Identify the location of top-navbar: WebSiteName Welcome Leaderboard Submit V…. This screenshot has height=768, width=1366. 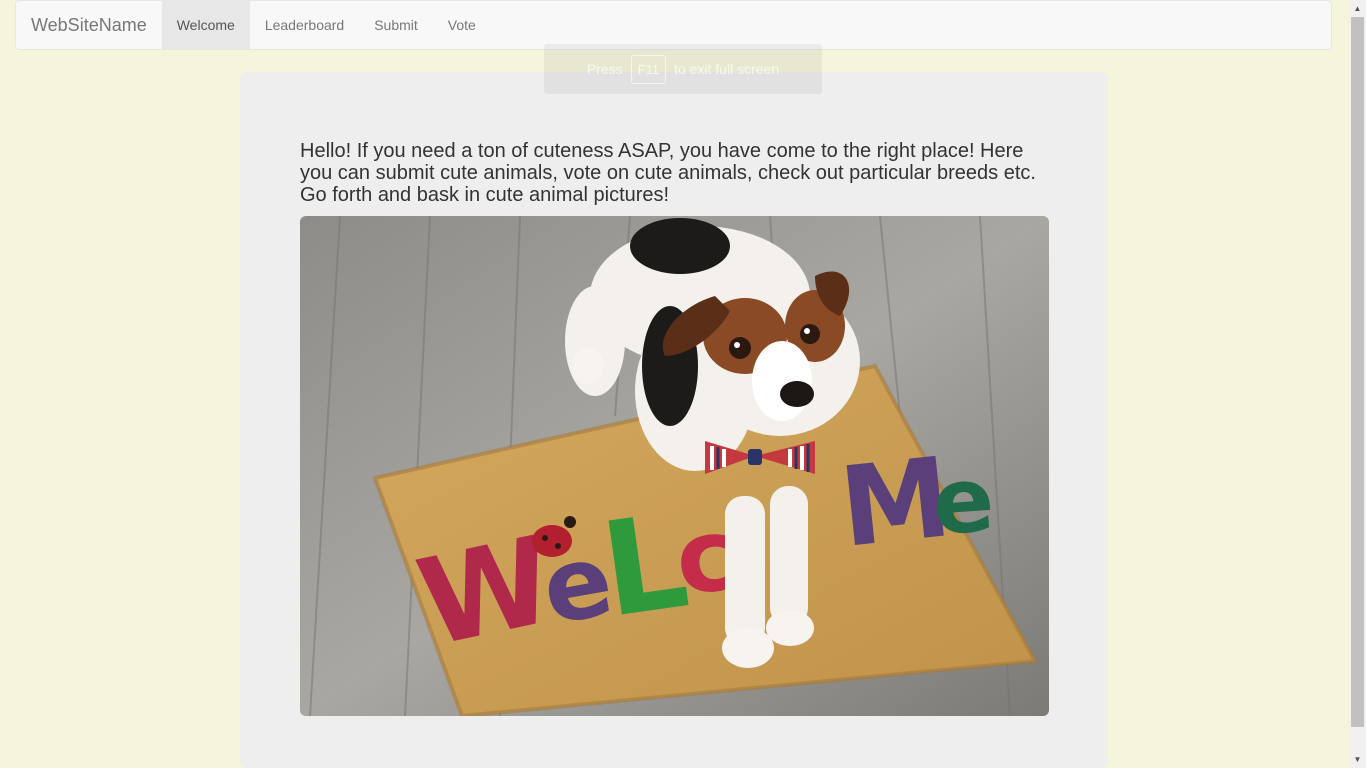
(673, 25).